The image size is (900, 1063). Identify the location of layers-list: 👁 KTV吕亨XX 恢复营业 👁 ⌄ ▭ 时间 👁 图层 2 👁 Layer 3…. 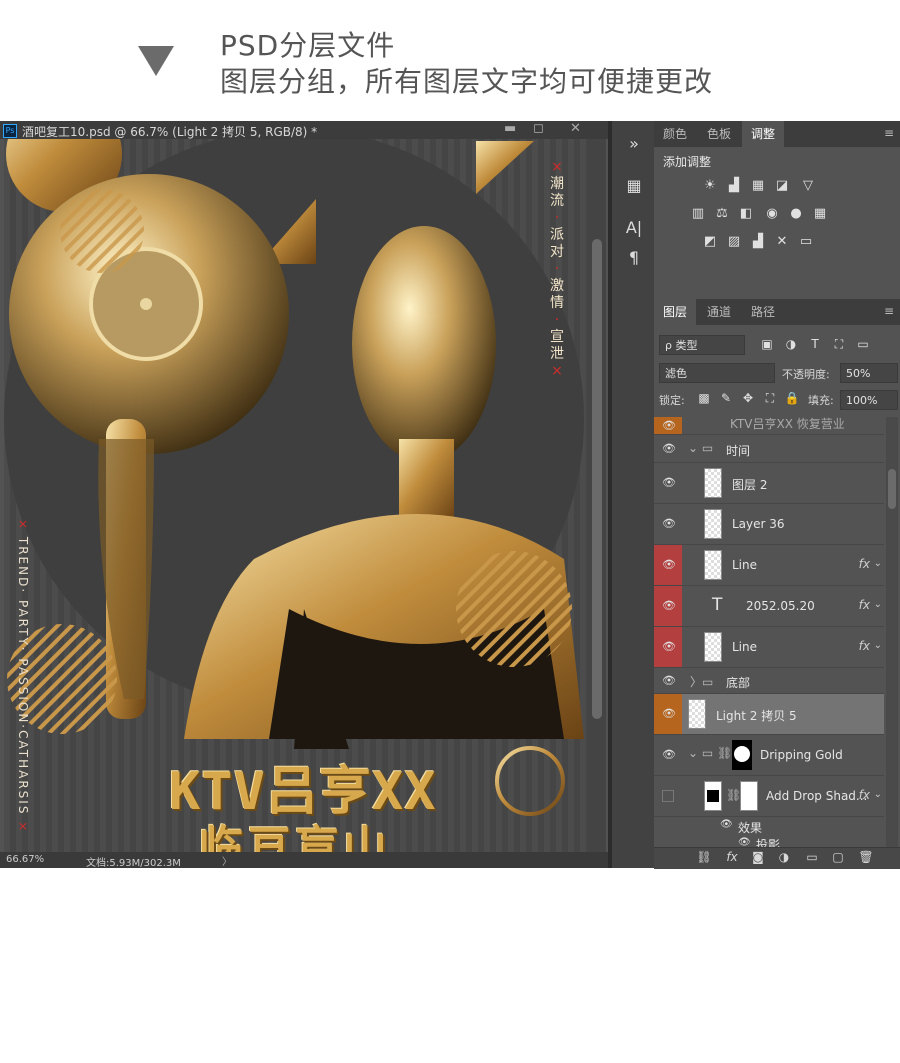
(777, 632).